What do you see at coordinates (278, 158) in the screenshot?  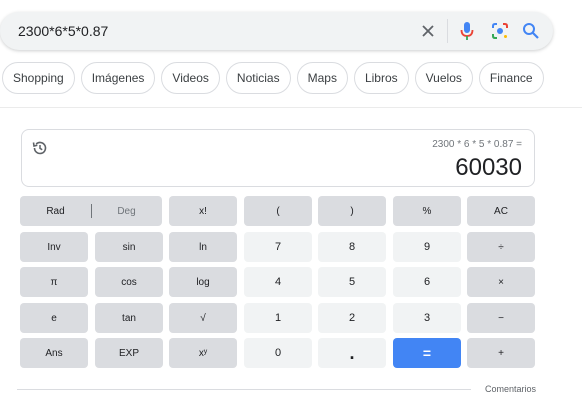 I see `calculator-display: 2300 * 6 * 5 * 0.87 = 60030` at bounding box center [278, 158].